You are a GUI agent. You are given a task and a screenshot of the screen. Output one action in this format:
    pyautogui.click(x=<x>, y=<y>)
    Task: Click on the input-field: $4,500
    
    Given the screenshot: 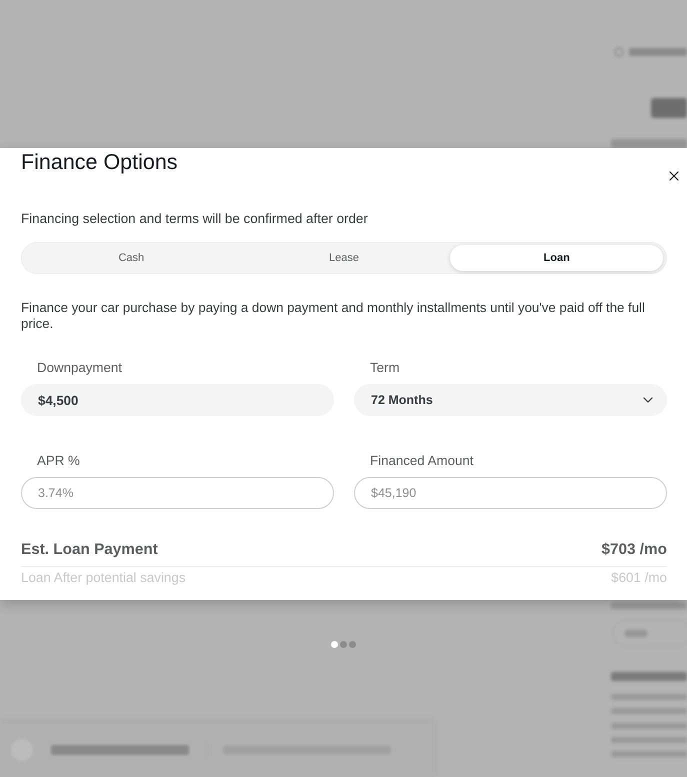 What is the action you would take?
    pyautogui.click(x=177, y=400)
    